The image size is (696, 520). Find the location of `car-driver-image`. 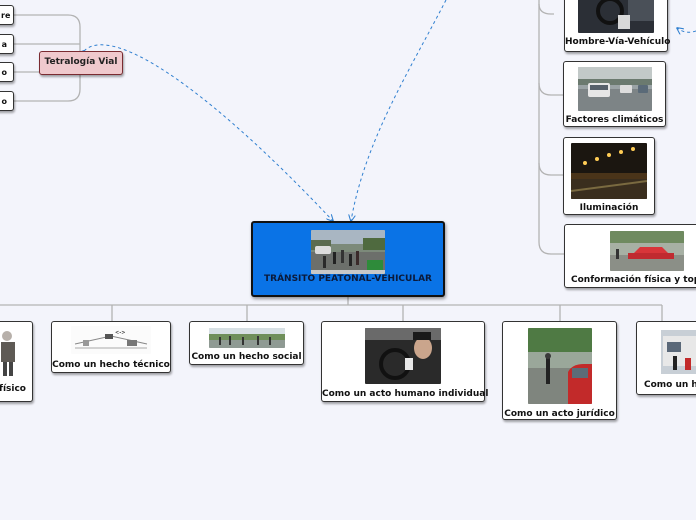

car-driver-image is located at coordinates (616, 16).